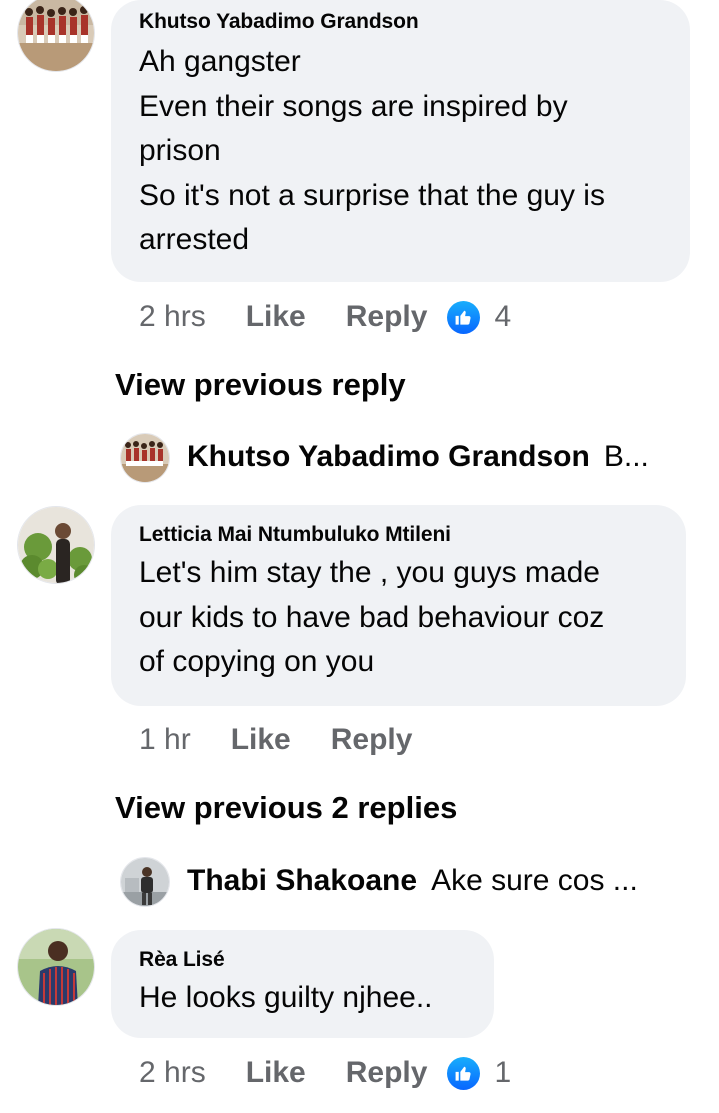 The height and width of the screenshot is (1113, 719). What do you see at coordinates (353, 106) in the screenshot?
I see `comment-line: Even their songs are inspired by` at bounding box center [353, 106].